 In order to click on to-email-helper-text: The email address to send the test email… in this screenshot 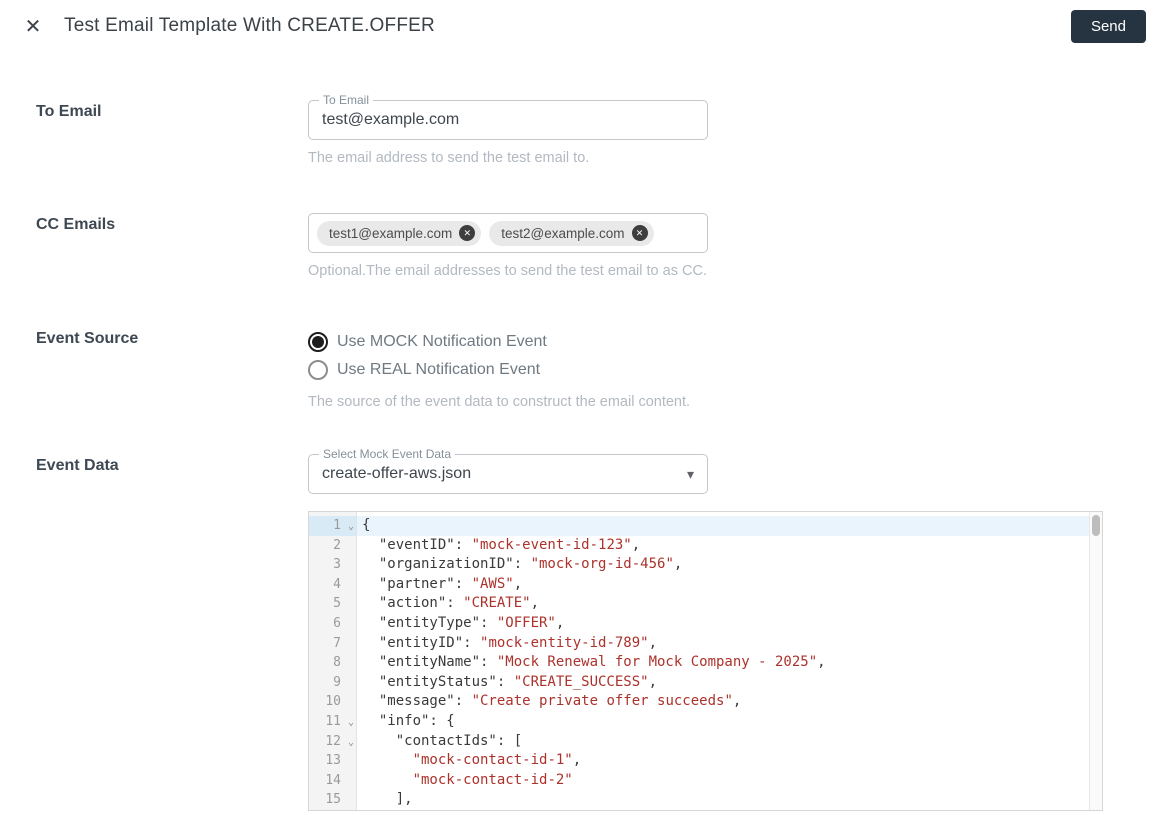, I will do `click(449, 158)`.